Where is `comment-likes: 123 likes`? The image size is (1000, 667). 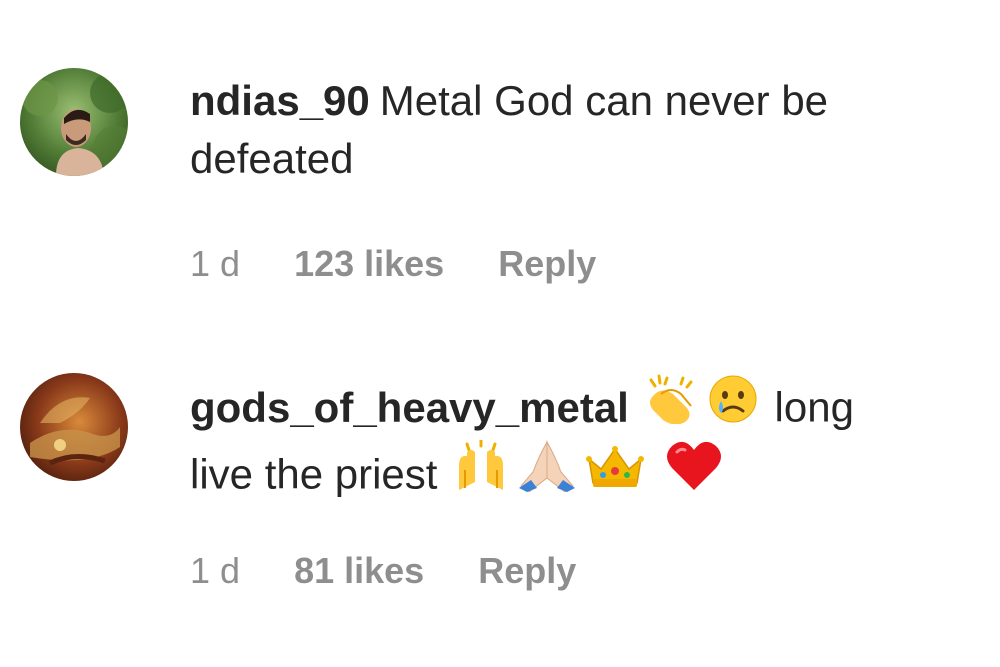 comment-likes: 123 likes is located at coordinates (369, 264).